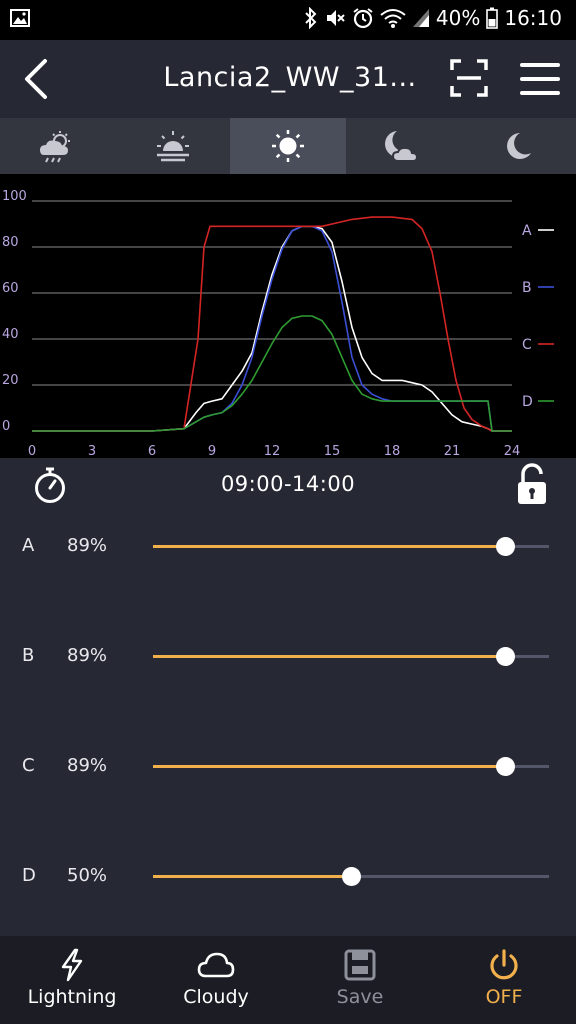  Describe the element at coordinates (492, 18) in the screenshot. I see `battery-icon` at that location.